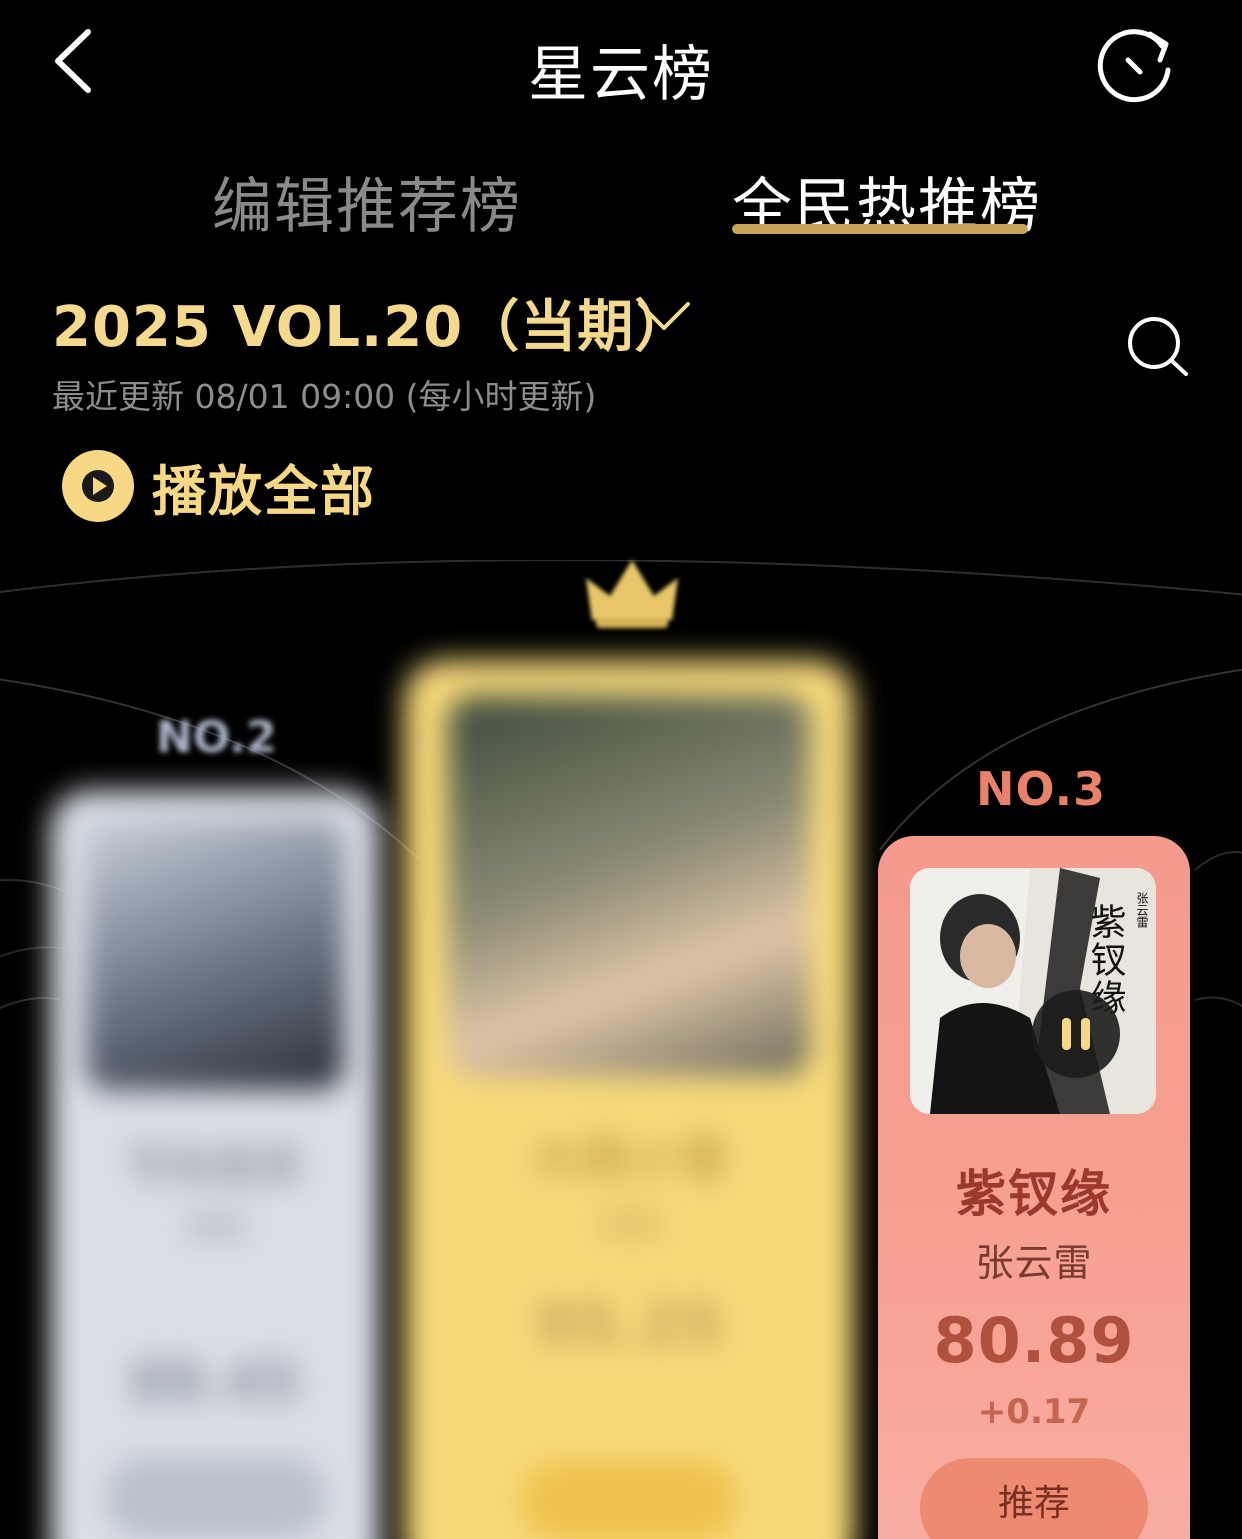  I want to click on search-icon, so click(1158, 346).